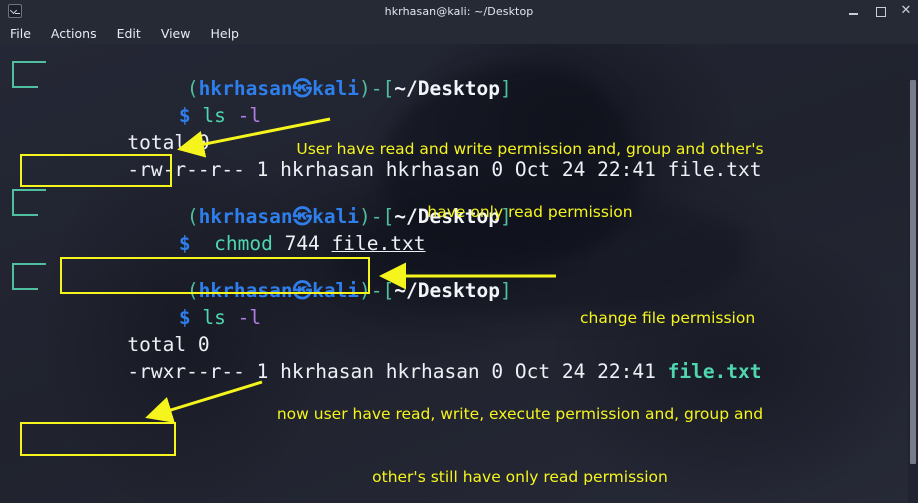  I want to click on annotation-line: have only read permission, so click(530, 212).